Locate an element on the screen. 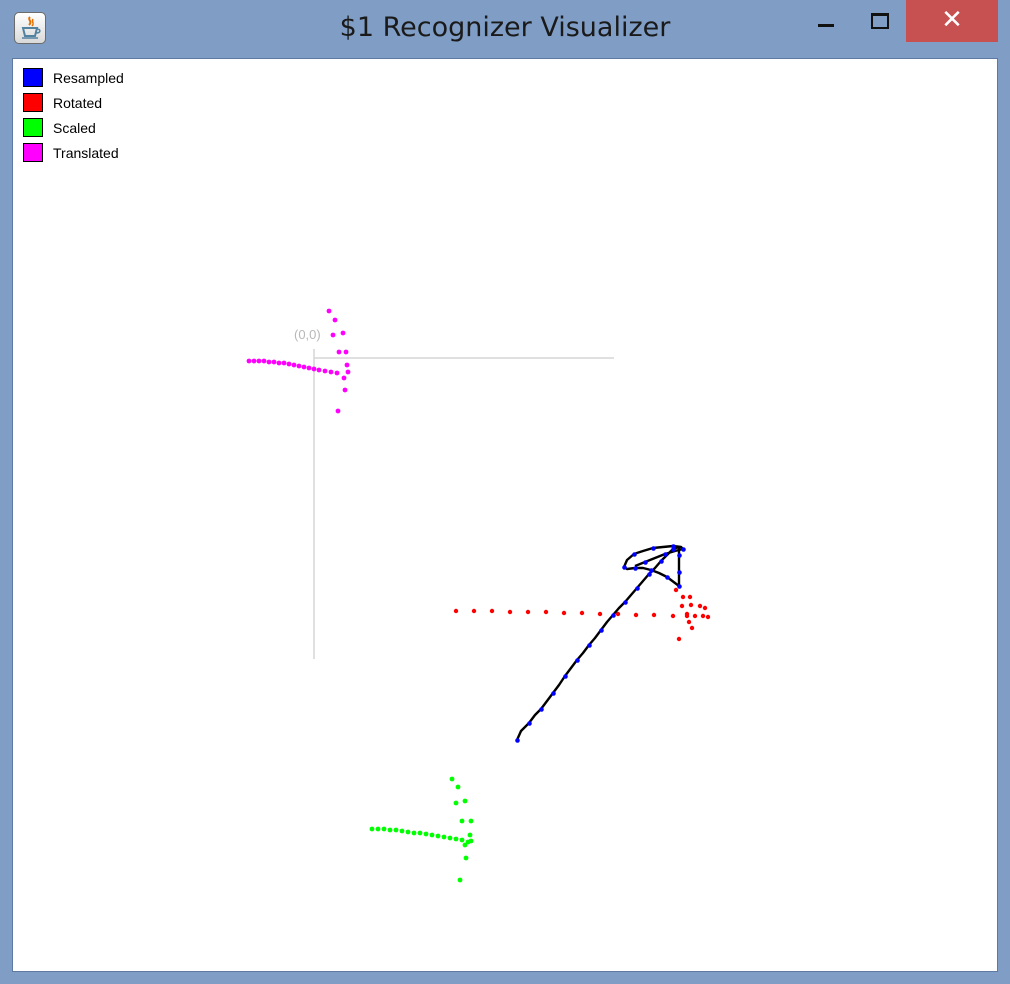 The height and width of the screenshot is (984, 1010). minimize-button is located at coordinates (826, 21).